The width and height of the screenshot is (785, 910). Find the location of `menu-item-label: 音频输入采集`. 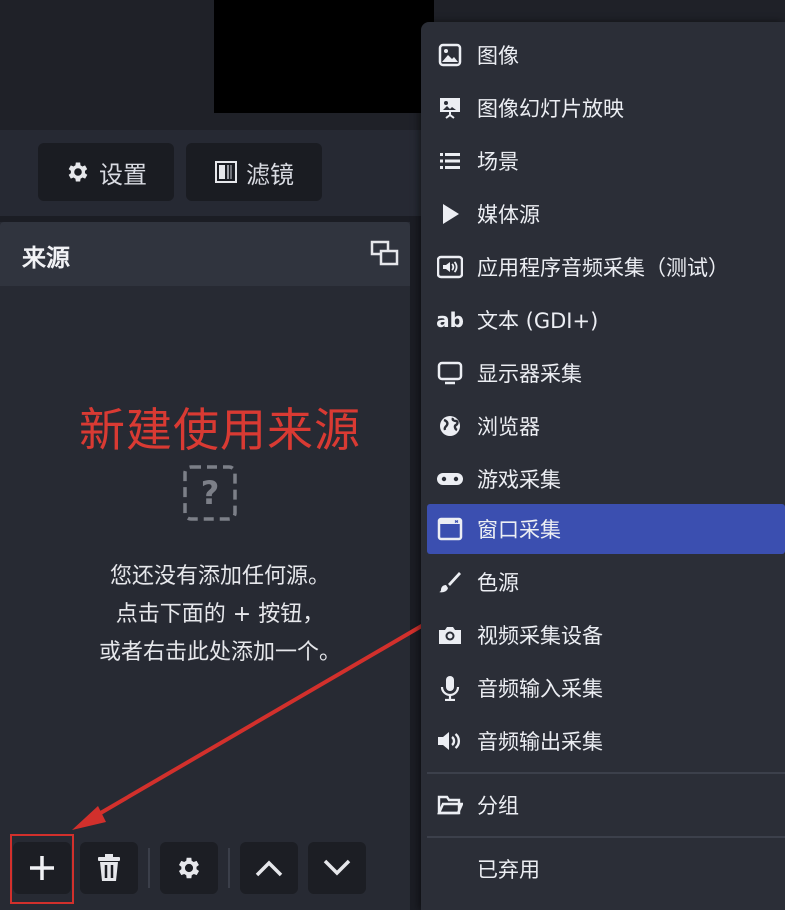

menu-item-label: 音频输入采集 is located at coordinates (540, 689).